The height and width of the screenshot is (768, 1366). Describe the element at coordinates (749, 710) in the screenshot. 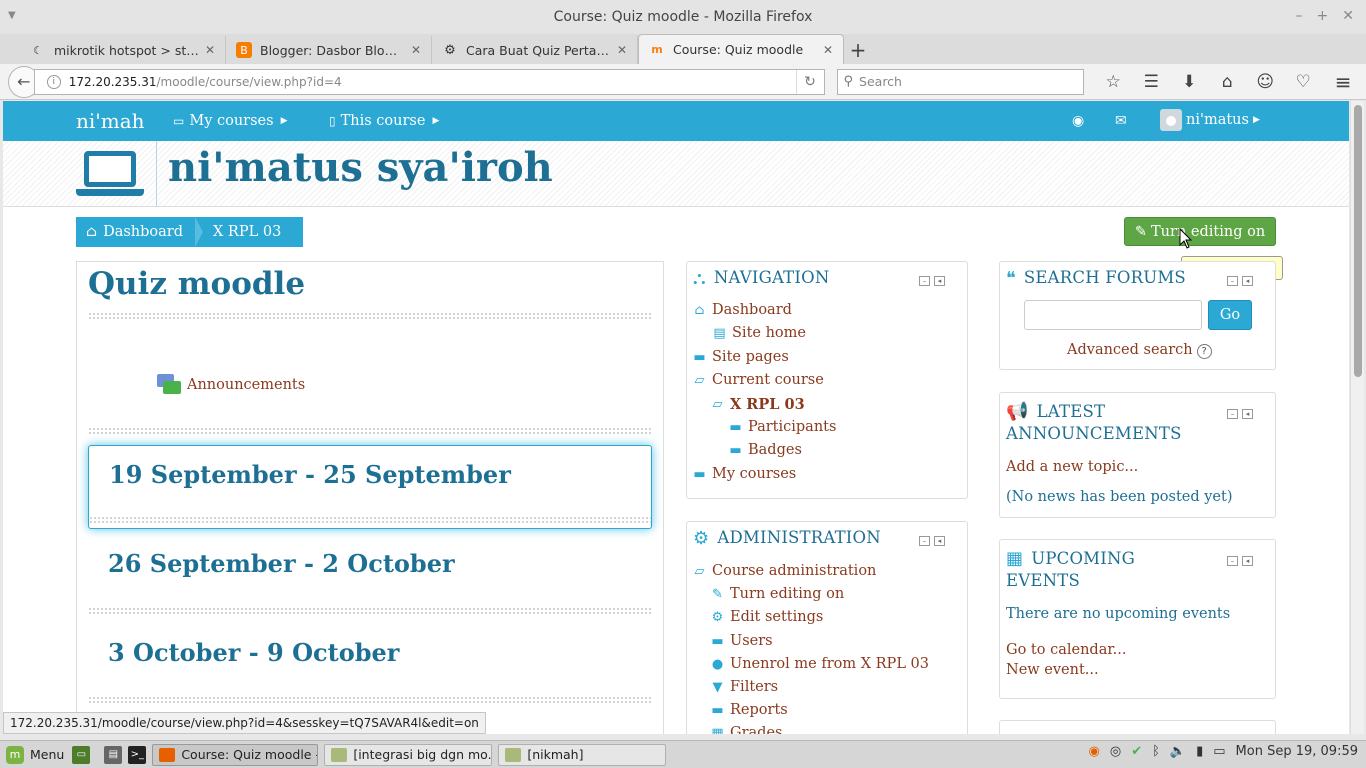

I see `admin-item-reports: ▬ Reports` at that location.